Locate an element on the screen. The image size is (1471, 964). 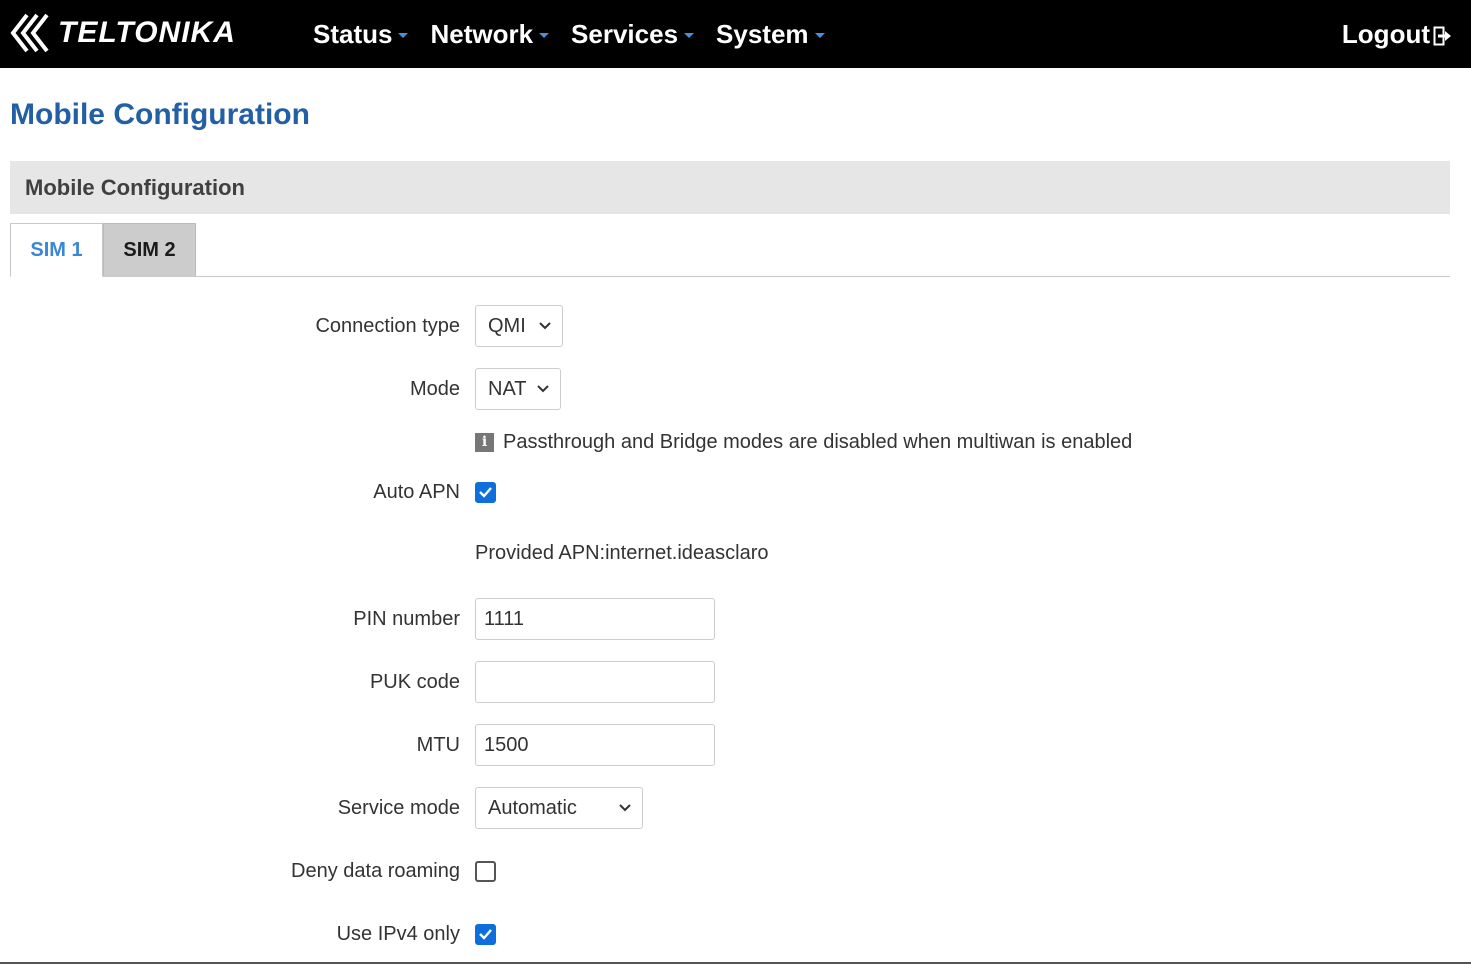
nav-system-label: System is located at coordinates (762, 33).